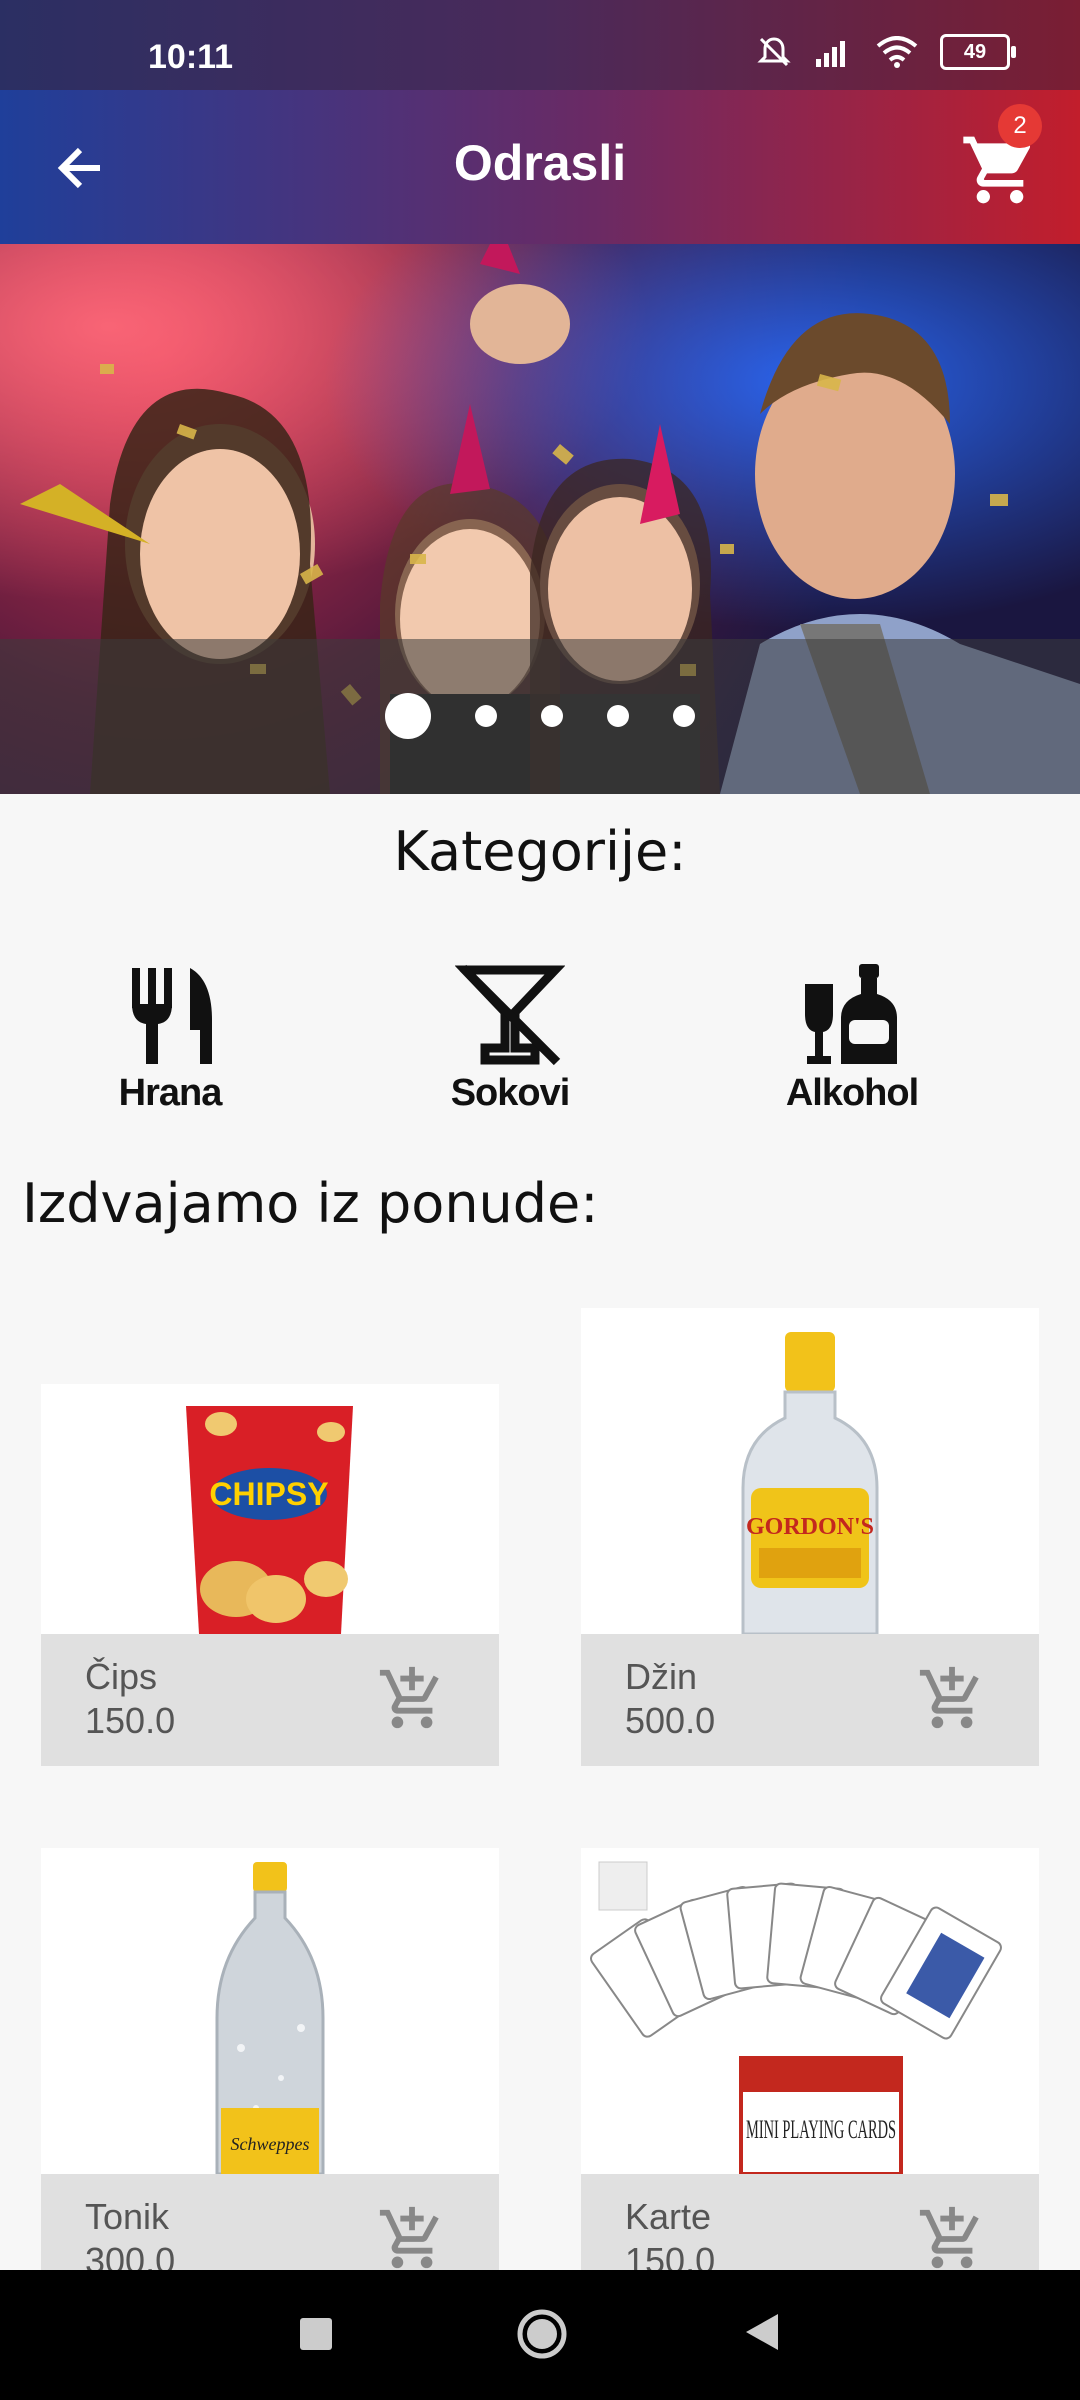 Image resolution: width=1080 pixels, height=2400 pixels. What do you see at coordinates (810, 1527) in the screenshot?
I see `product-image-label: GORDON'S` at bounding box center [810, 1527].